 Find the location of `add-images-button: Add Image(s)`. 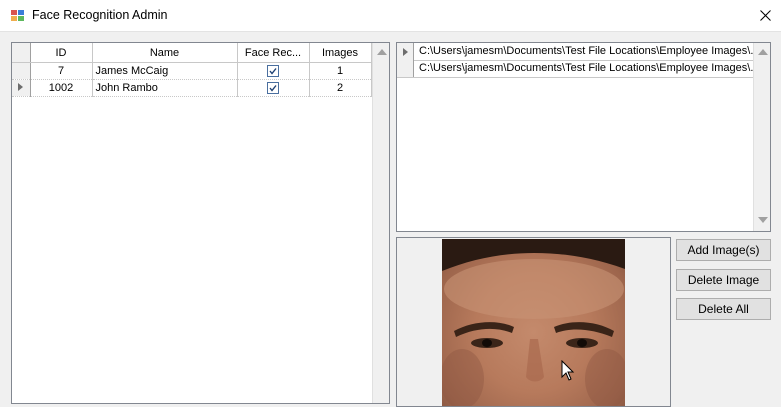

add-images-button: Add Image(s) is located at coordinates (723, 250).